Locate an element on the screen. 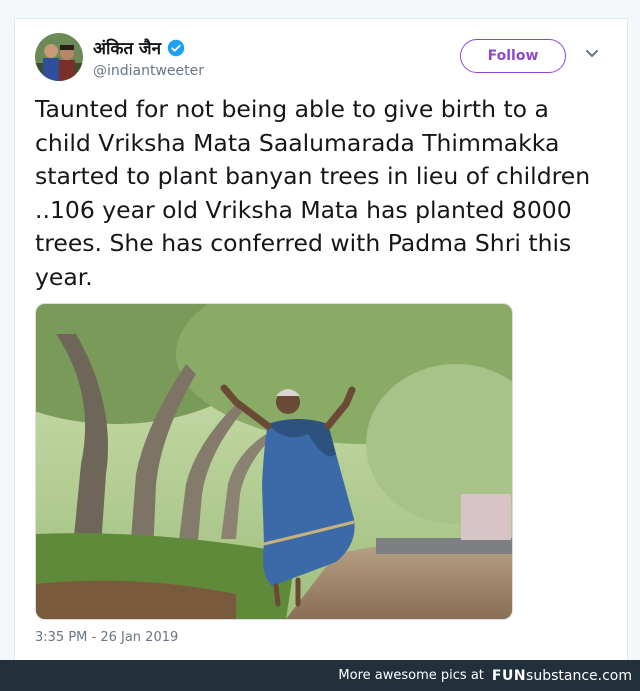 The width and height of the screenshot is (640, 691). footer-brand-rest: substance.com is located at coordinates (579, 675).